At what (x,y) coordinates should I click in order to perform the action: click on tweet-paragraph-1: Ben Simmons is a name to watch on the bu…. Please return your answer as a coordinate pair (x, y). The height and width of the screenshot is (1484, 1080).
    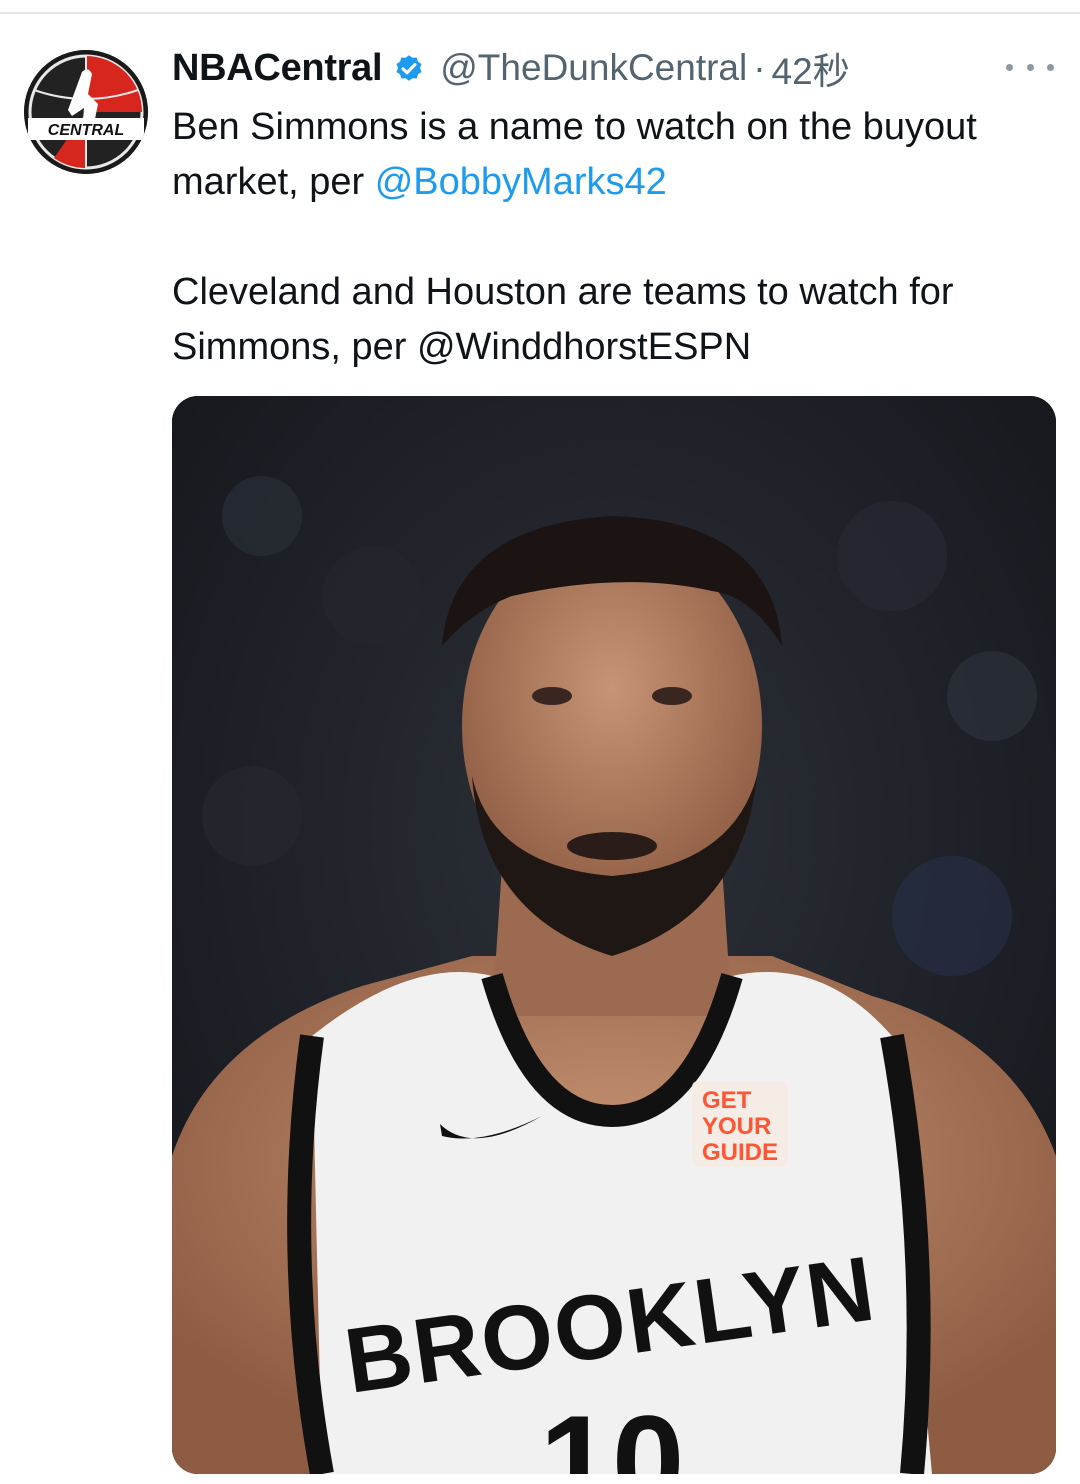
    Looking at the image, I should click on (617, 155).